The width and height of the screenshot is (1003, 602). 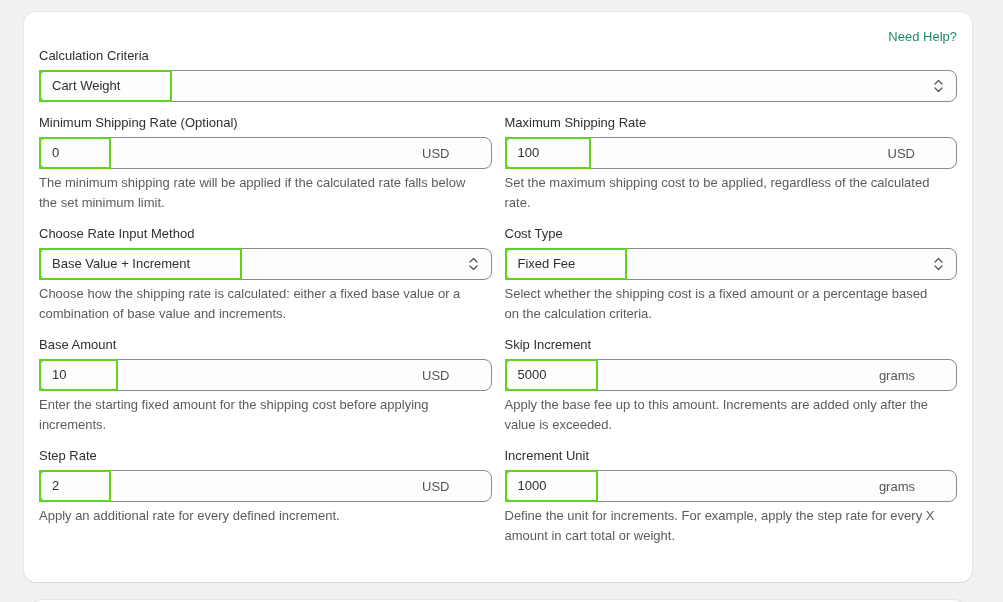 I want to click on field-value: 0, so click(x=75, y=153).